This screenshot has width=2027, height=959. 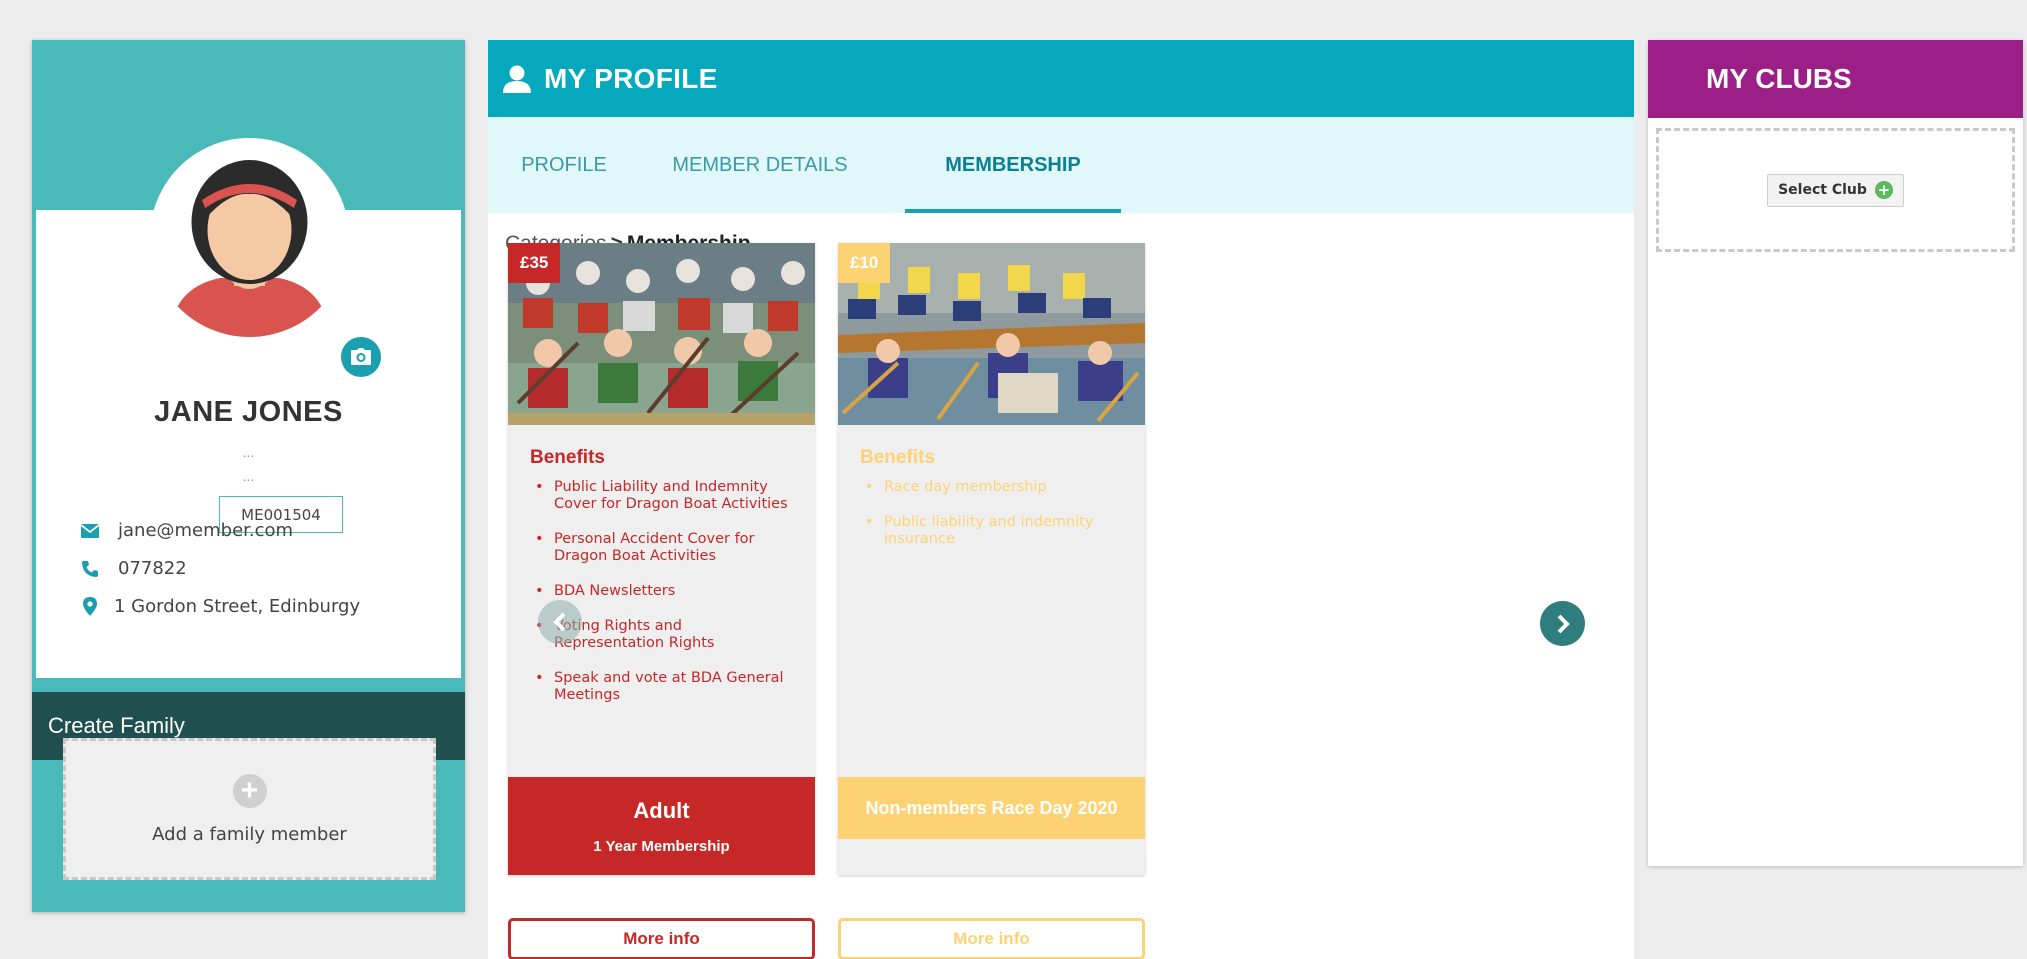 I want to click on carousel-prev-button, so click(x=560, y=622).